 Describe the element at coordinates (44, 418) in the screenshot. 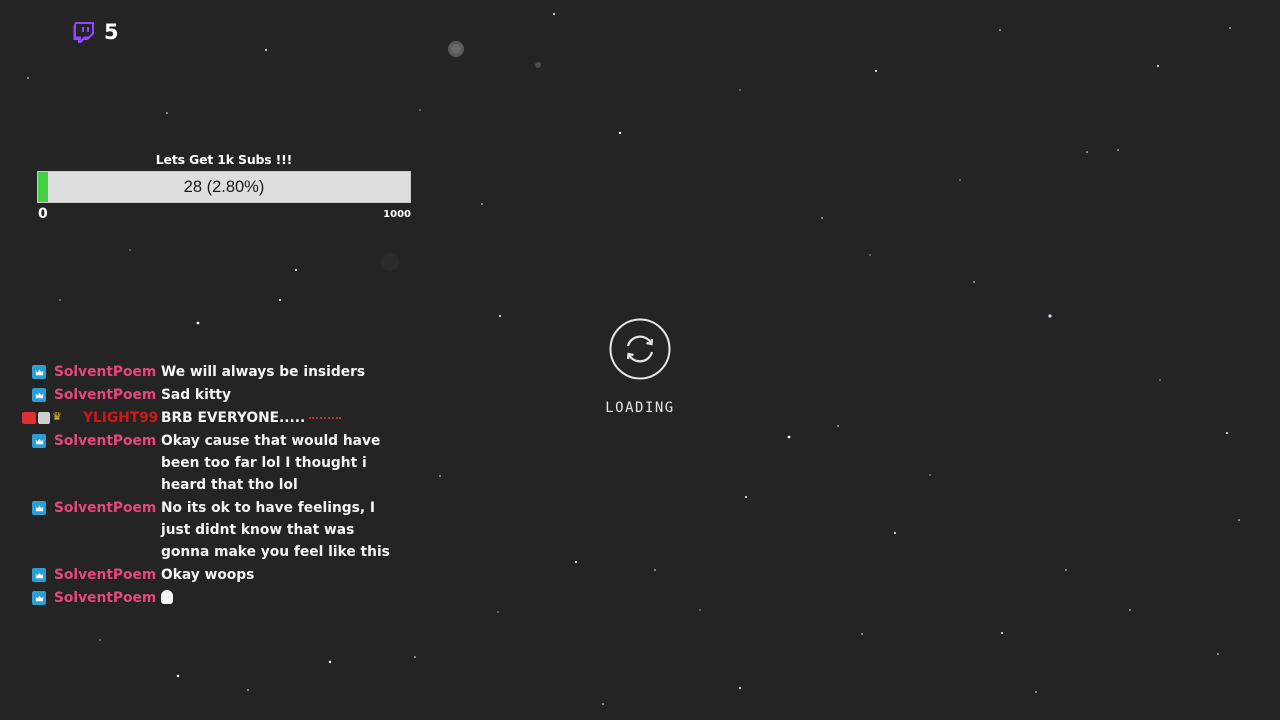

I see `sub-badge-icon` at that location.